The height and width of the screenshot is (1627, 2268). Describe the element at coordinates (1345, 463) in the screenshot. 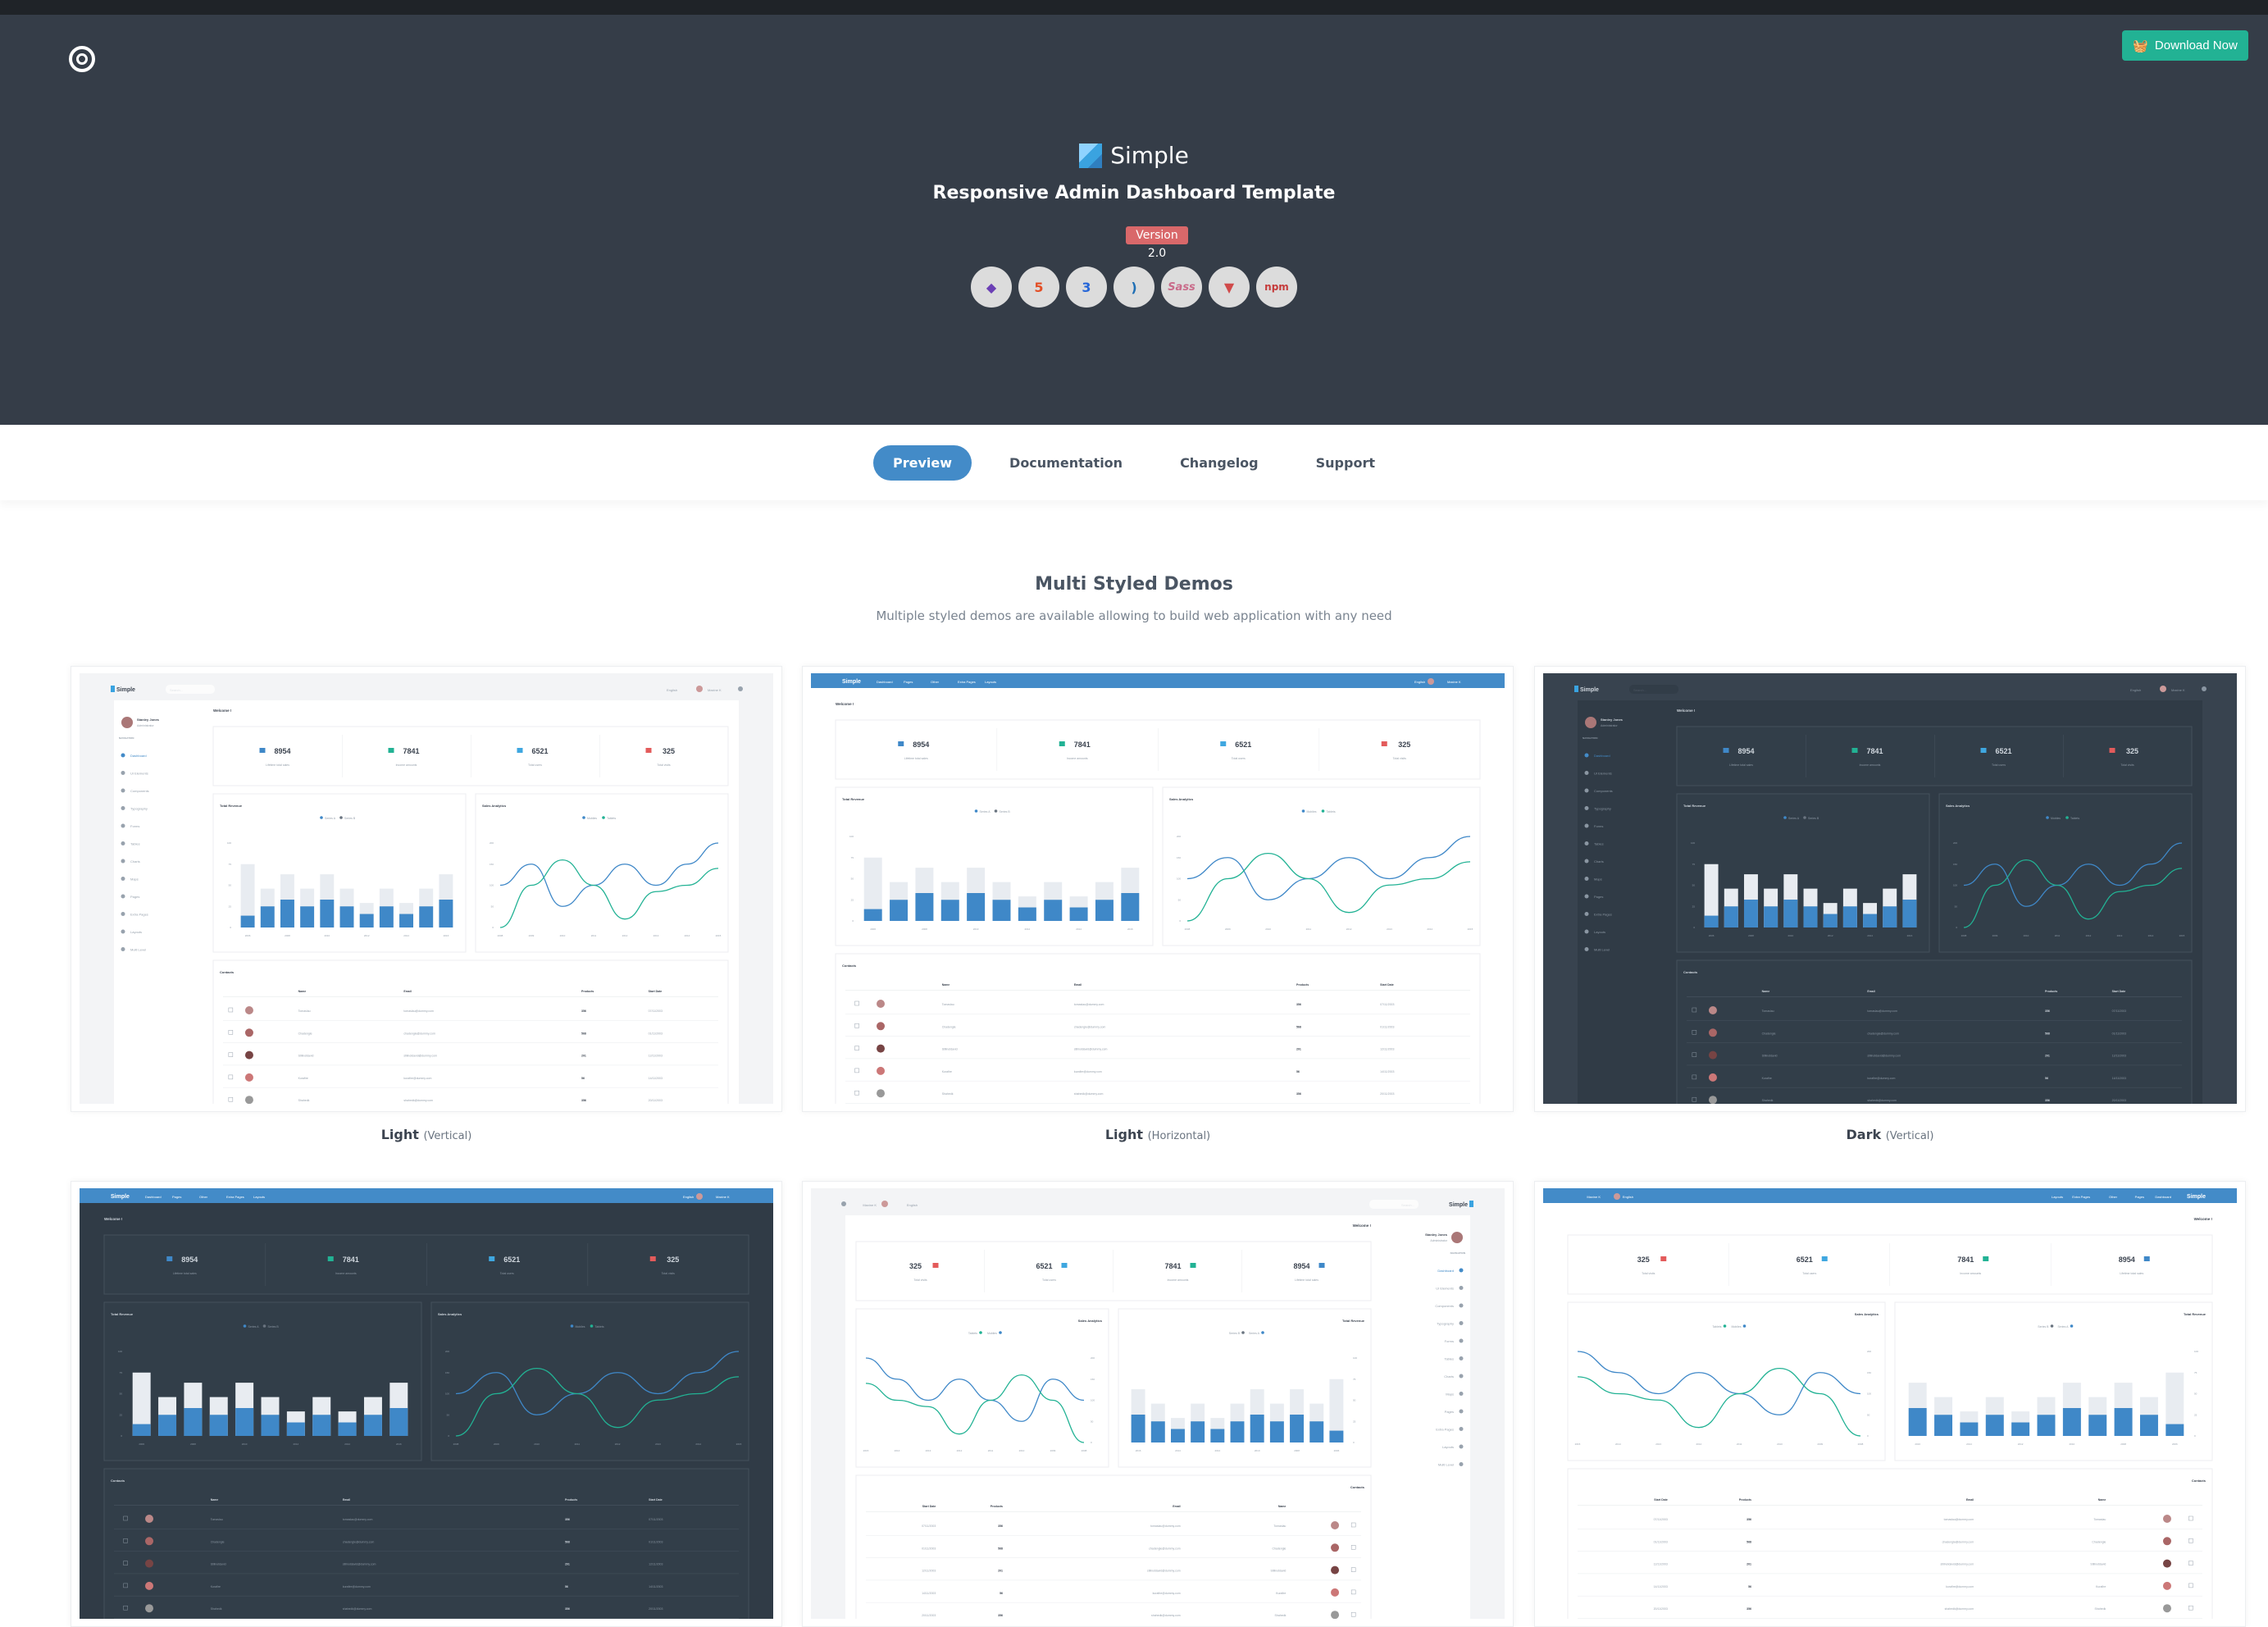

I see `tab-support: Support` at that location.